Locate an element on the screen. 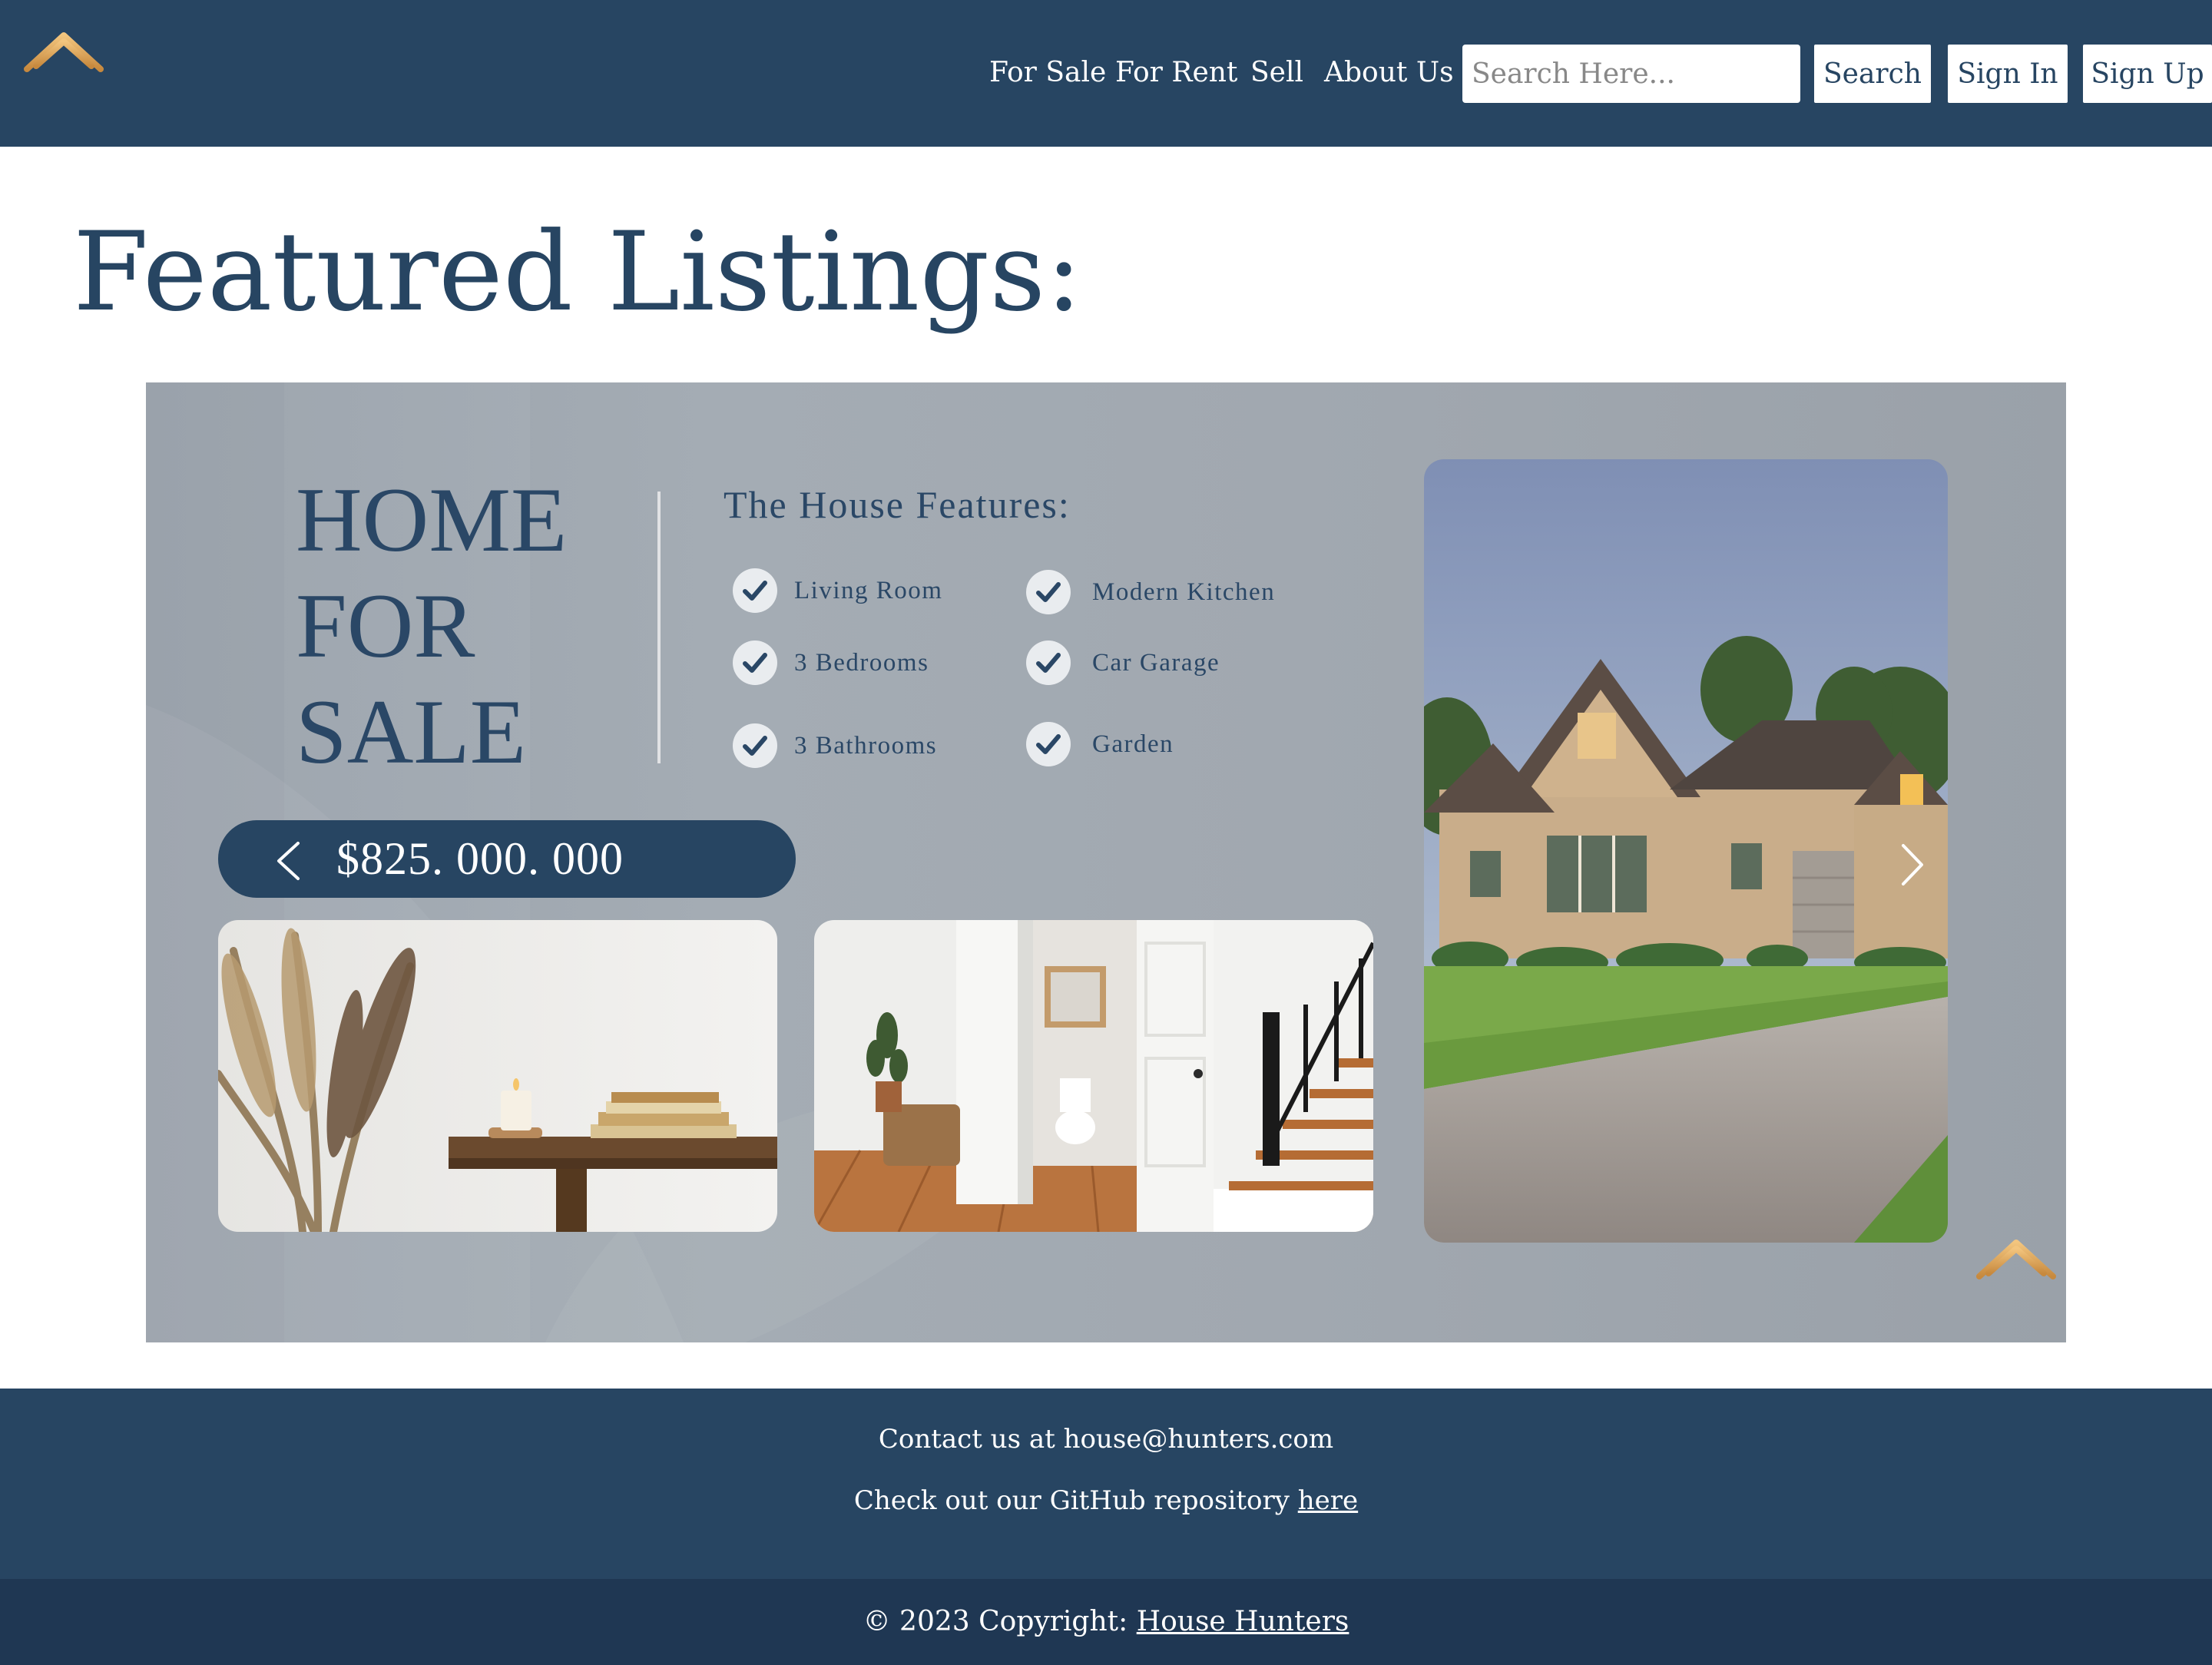  feature-label: Car Garage is located at coordinates (1156, 663).